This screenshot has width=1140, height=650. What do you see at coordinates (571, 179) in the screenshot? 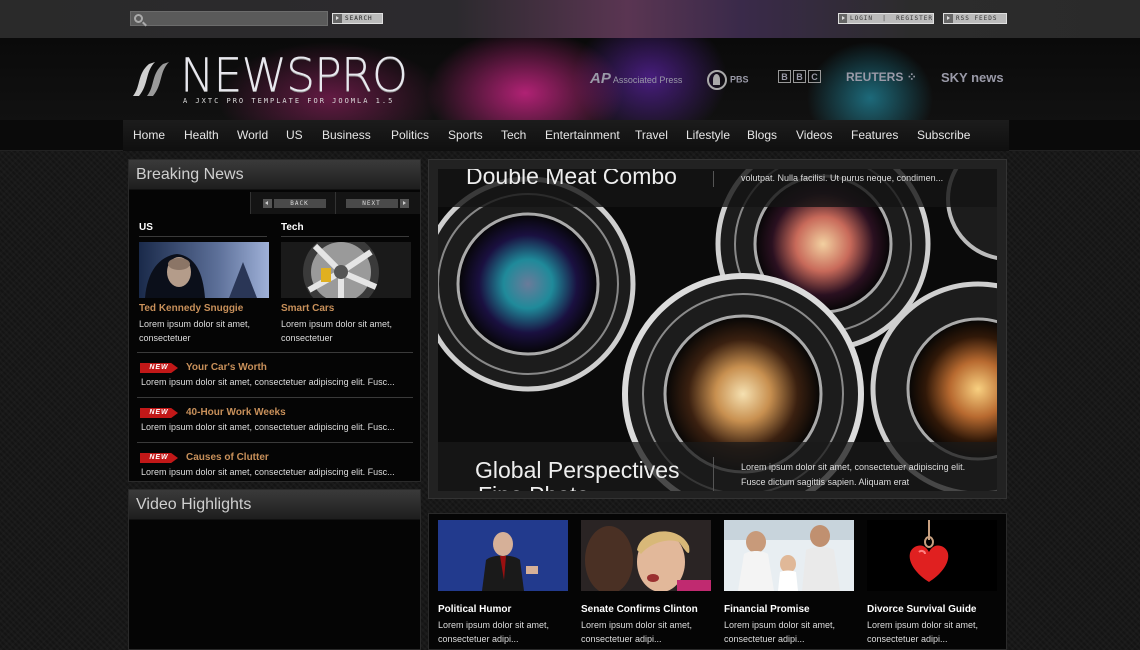
I see `slide-title-top: Double Meat Combo` at bounding box center [571, 179].